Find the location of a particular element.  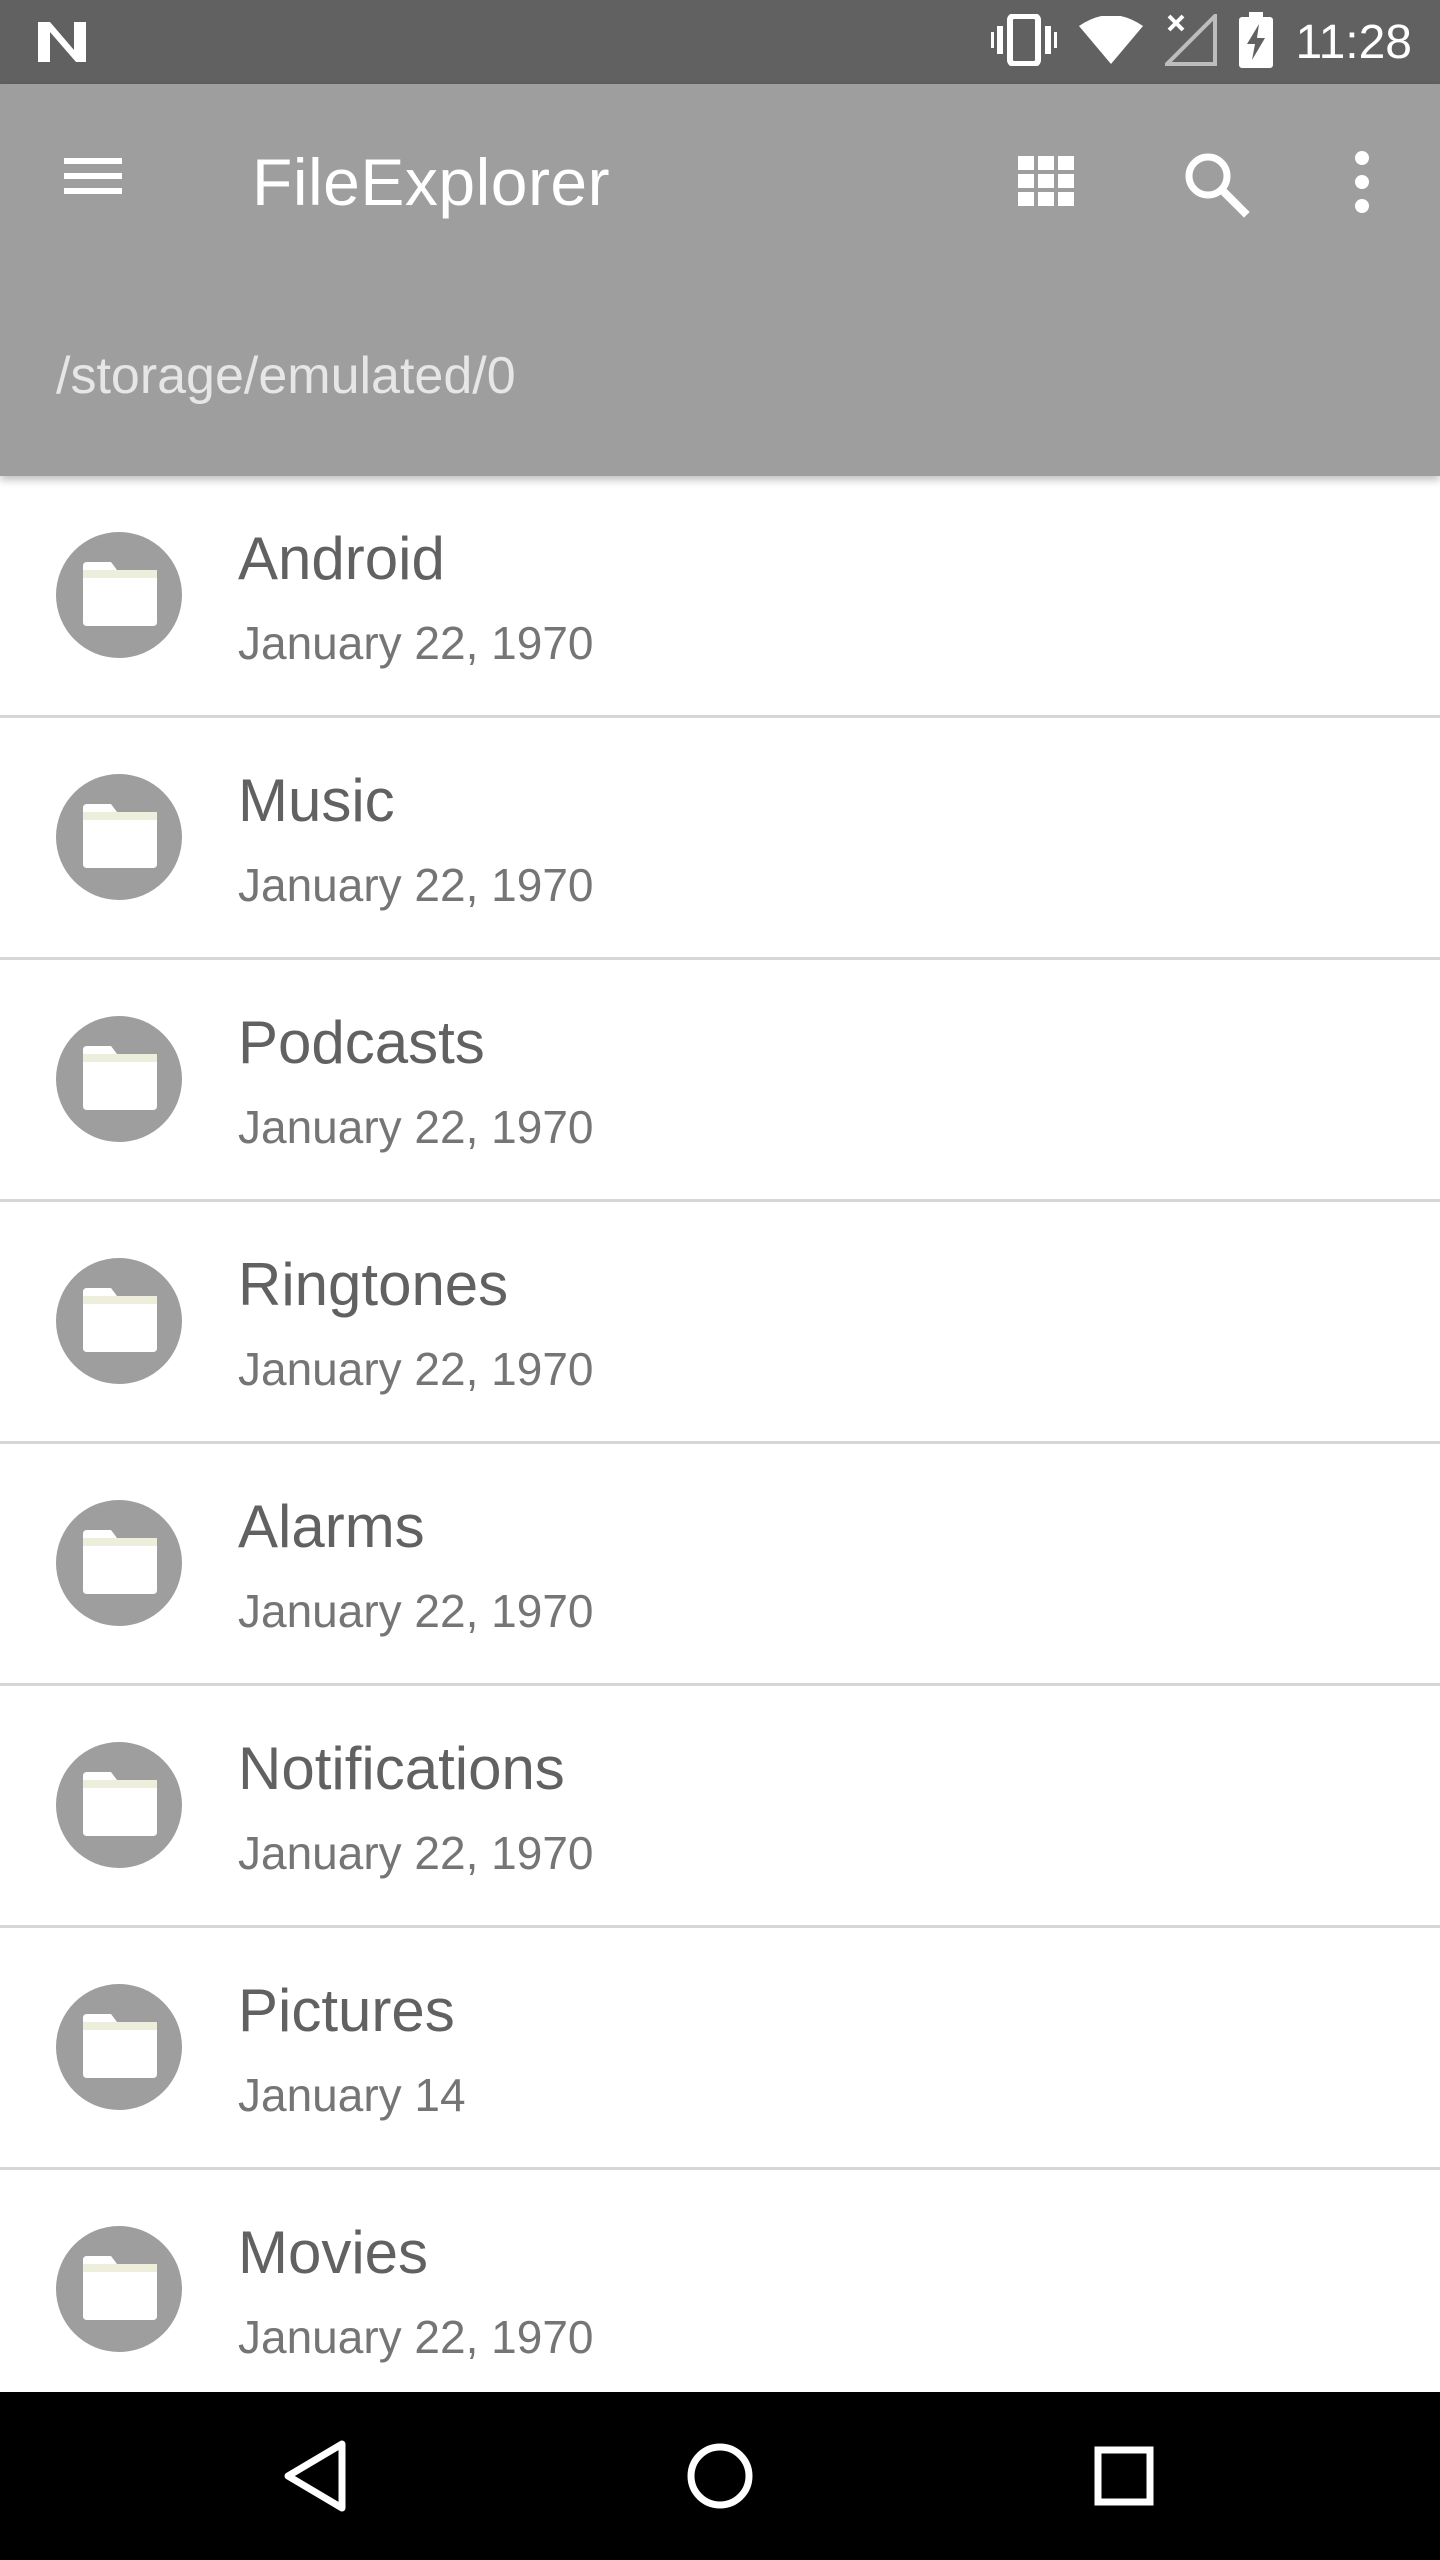

file-name: Movies is located at coordinates (333, 2252).